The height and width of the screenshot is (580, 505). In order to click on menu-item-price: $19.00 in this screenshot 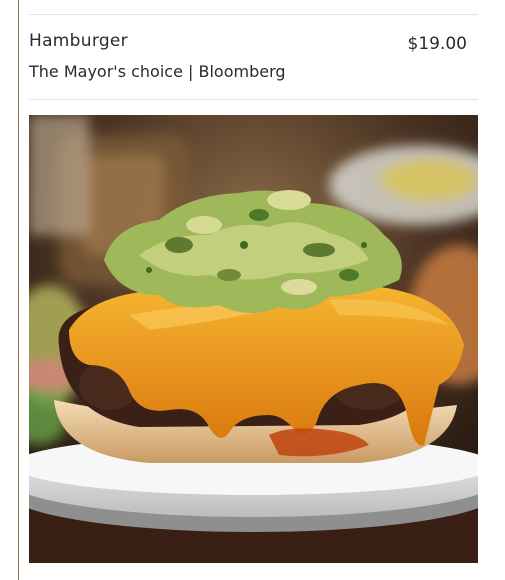, I will do `click(437, 44)`.